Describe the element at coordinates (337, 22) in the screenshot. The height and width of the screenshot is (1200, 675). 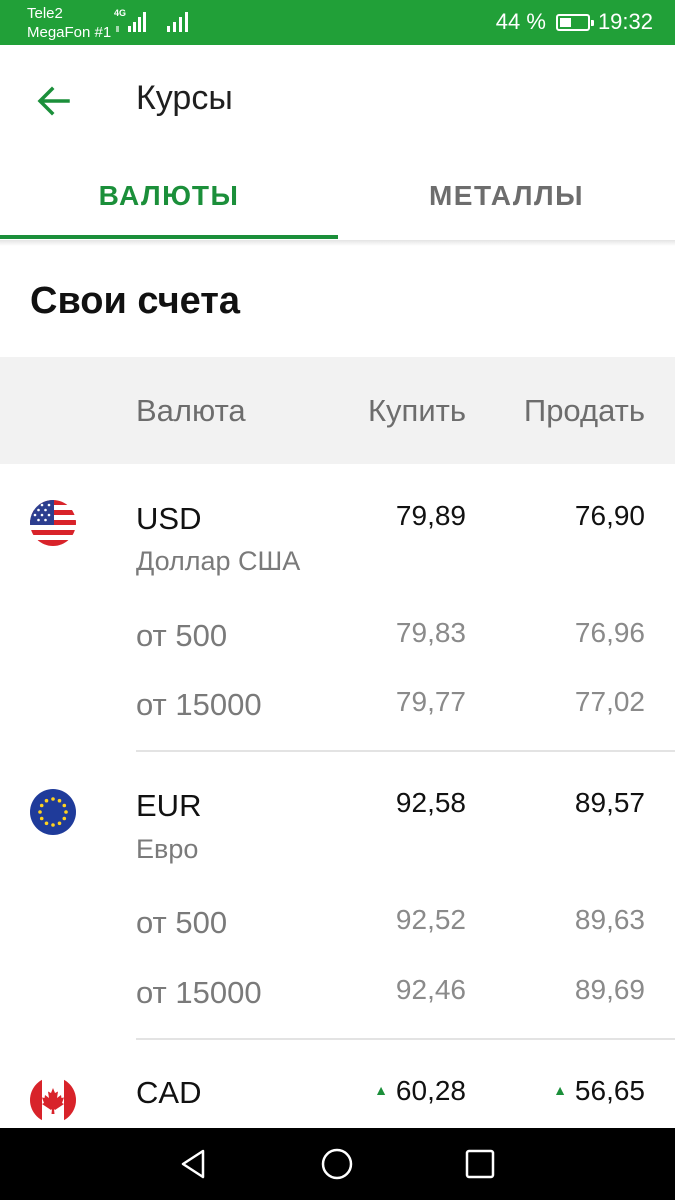
I see `status-bar: Tele2 MegaFon #1 4G 44 % 19:32` at that location.